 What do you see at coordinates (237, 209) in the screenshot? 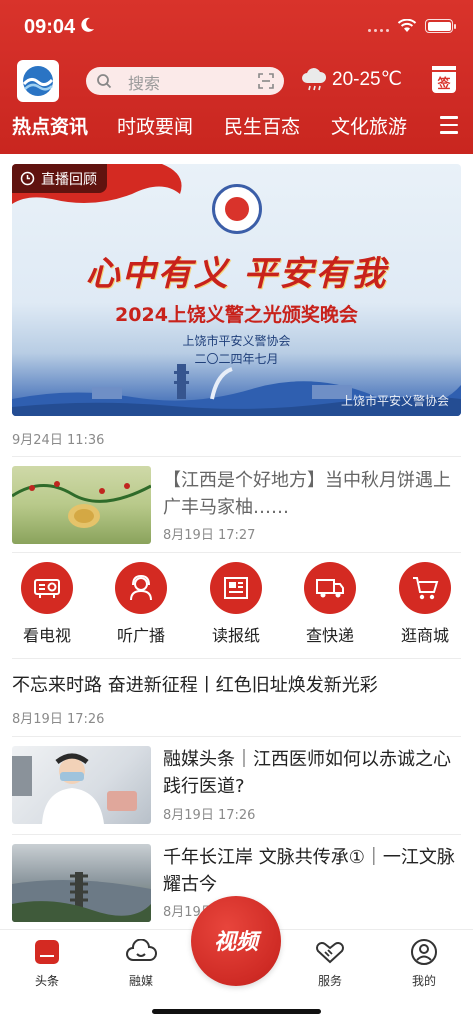
I see `police-emblem-icon` at bounding box center [237, 209].